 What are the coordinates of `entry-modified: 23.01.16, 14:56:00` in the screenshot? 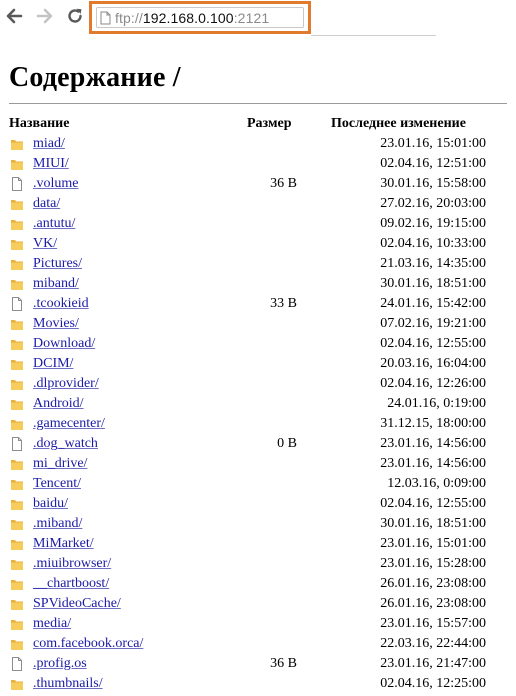 It's located at (433, 463).